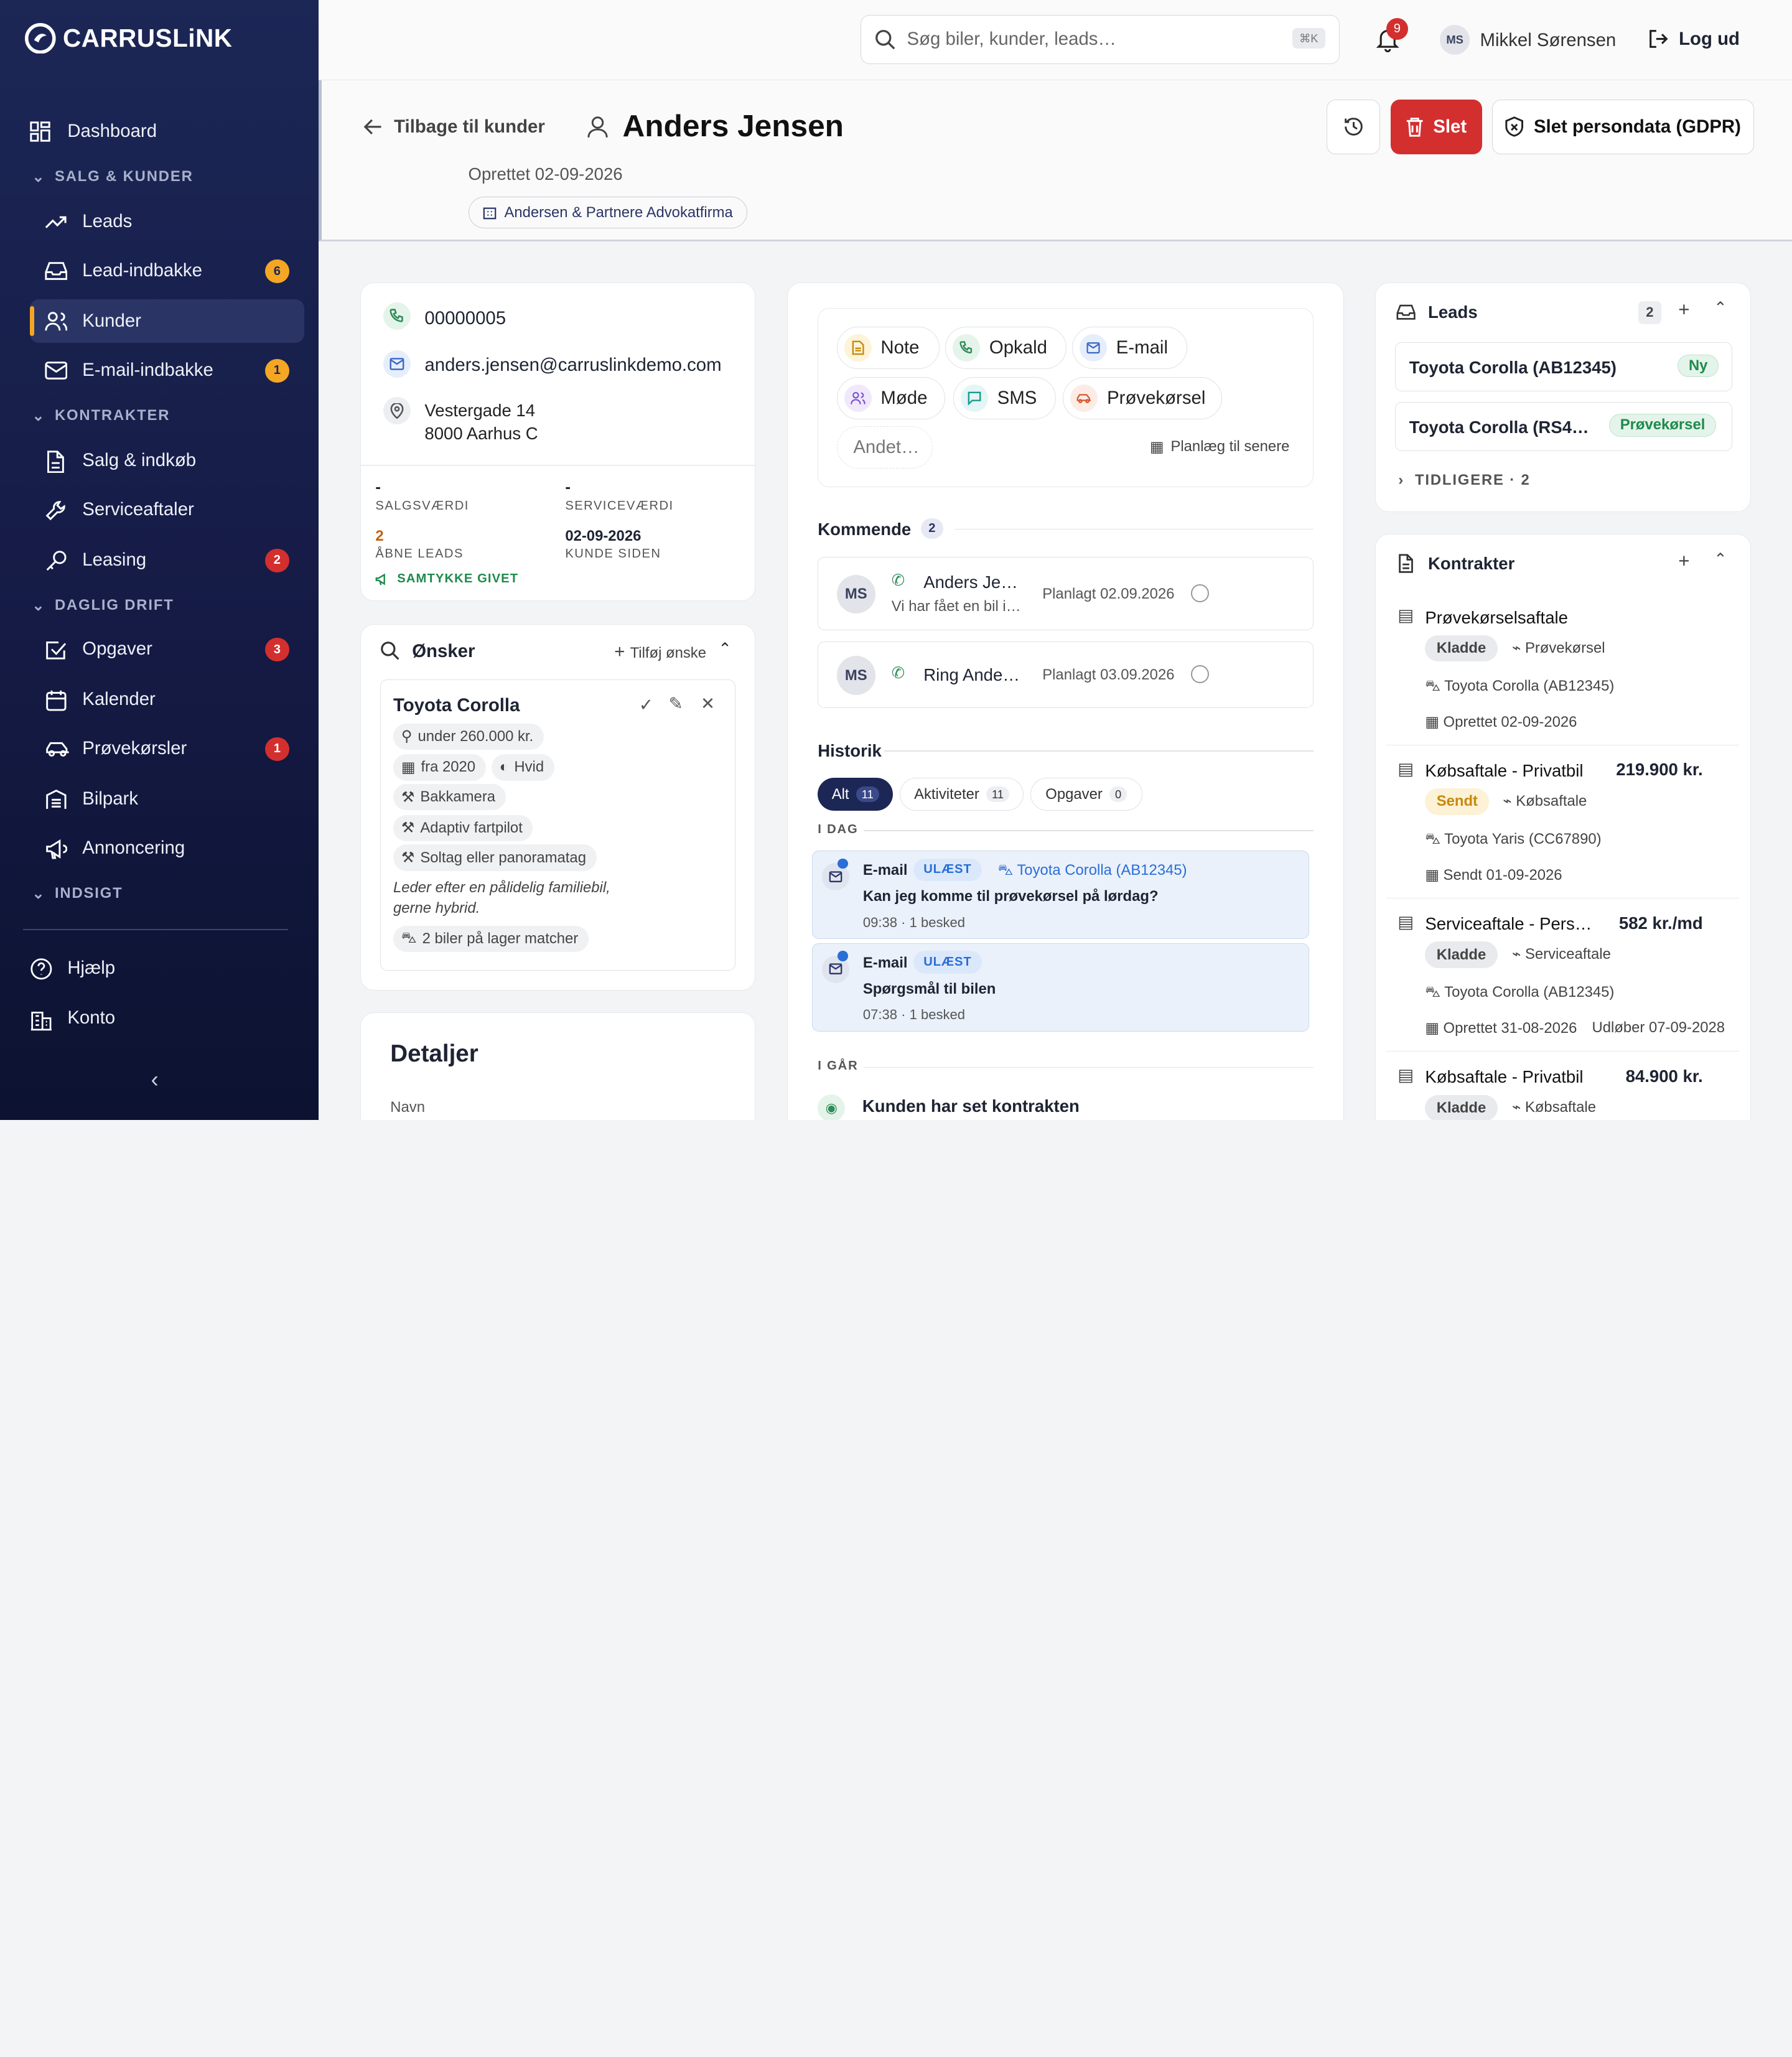 Image resolution: width=1792 pixels, height=2057 pixels. Describe the element at coordinates (1354, 126) in the screenshot. I see `history-button` at that location.